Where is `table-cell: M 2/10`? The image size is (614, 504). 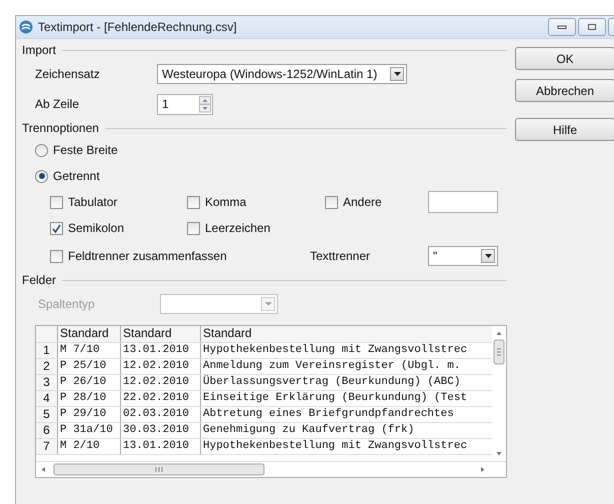
table-cell: M 2/10 is located at coordinates (89, 446).